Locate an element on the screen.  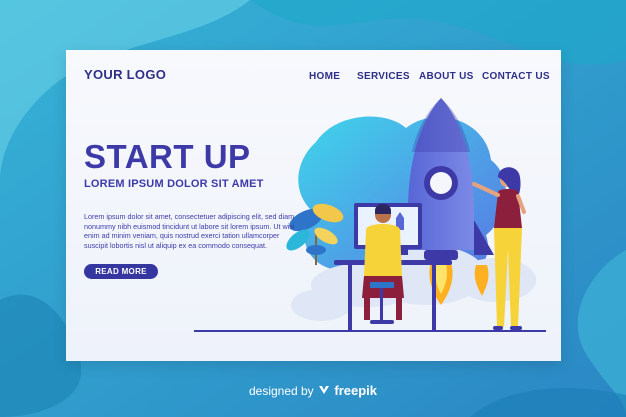
nav-about-us: ABOUT US is located at coordinates (446, 76).